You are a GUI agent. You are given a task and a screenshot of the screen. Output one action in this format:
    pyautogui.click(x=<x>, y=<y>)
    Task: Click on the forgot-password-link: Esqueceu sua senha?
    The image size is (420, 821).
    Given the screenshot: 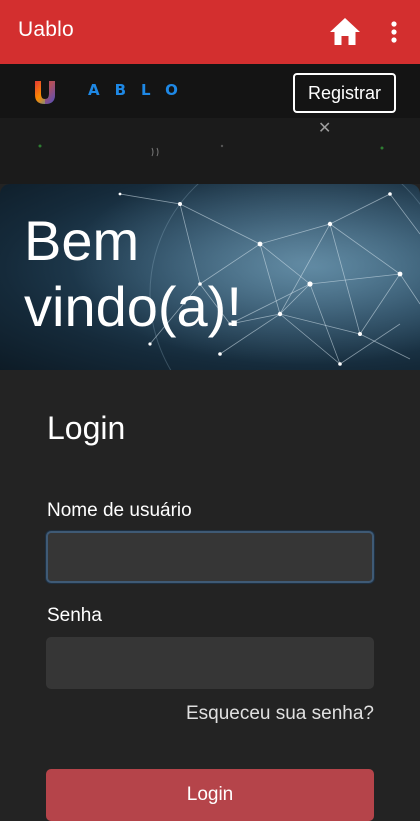 What is the action you would take?
    pyautogui.click(x=280, y=714)
    